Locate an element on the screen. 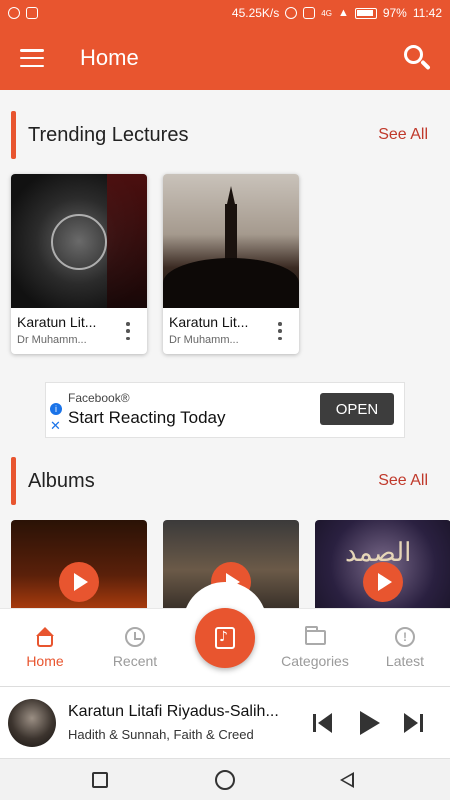  nav-item-latest: ! Latest is located at coordinates (405, 648).